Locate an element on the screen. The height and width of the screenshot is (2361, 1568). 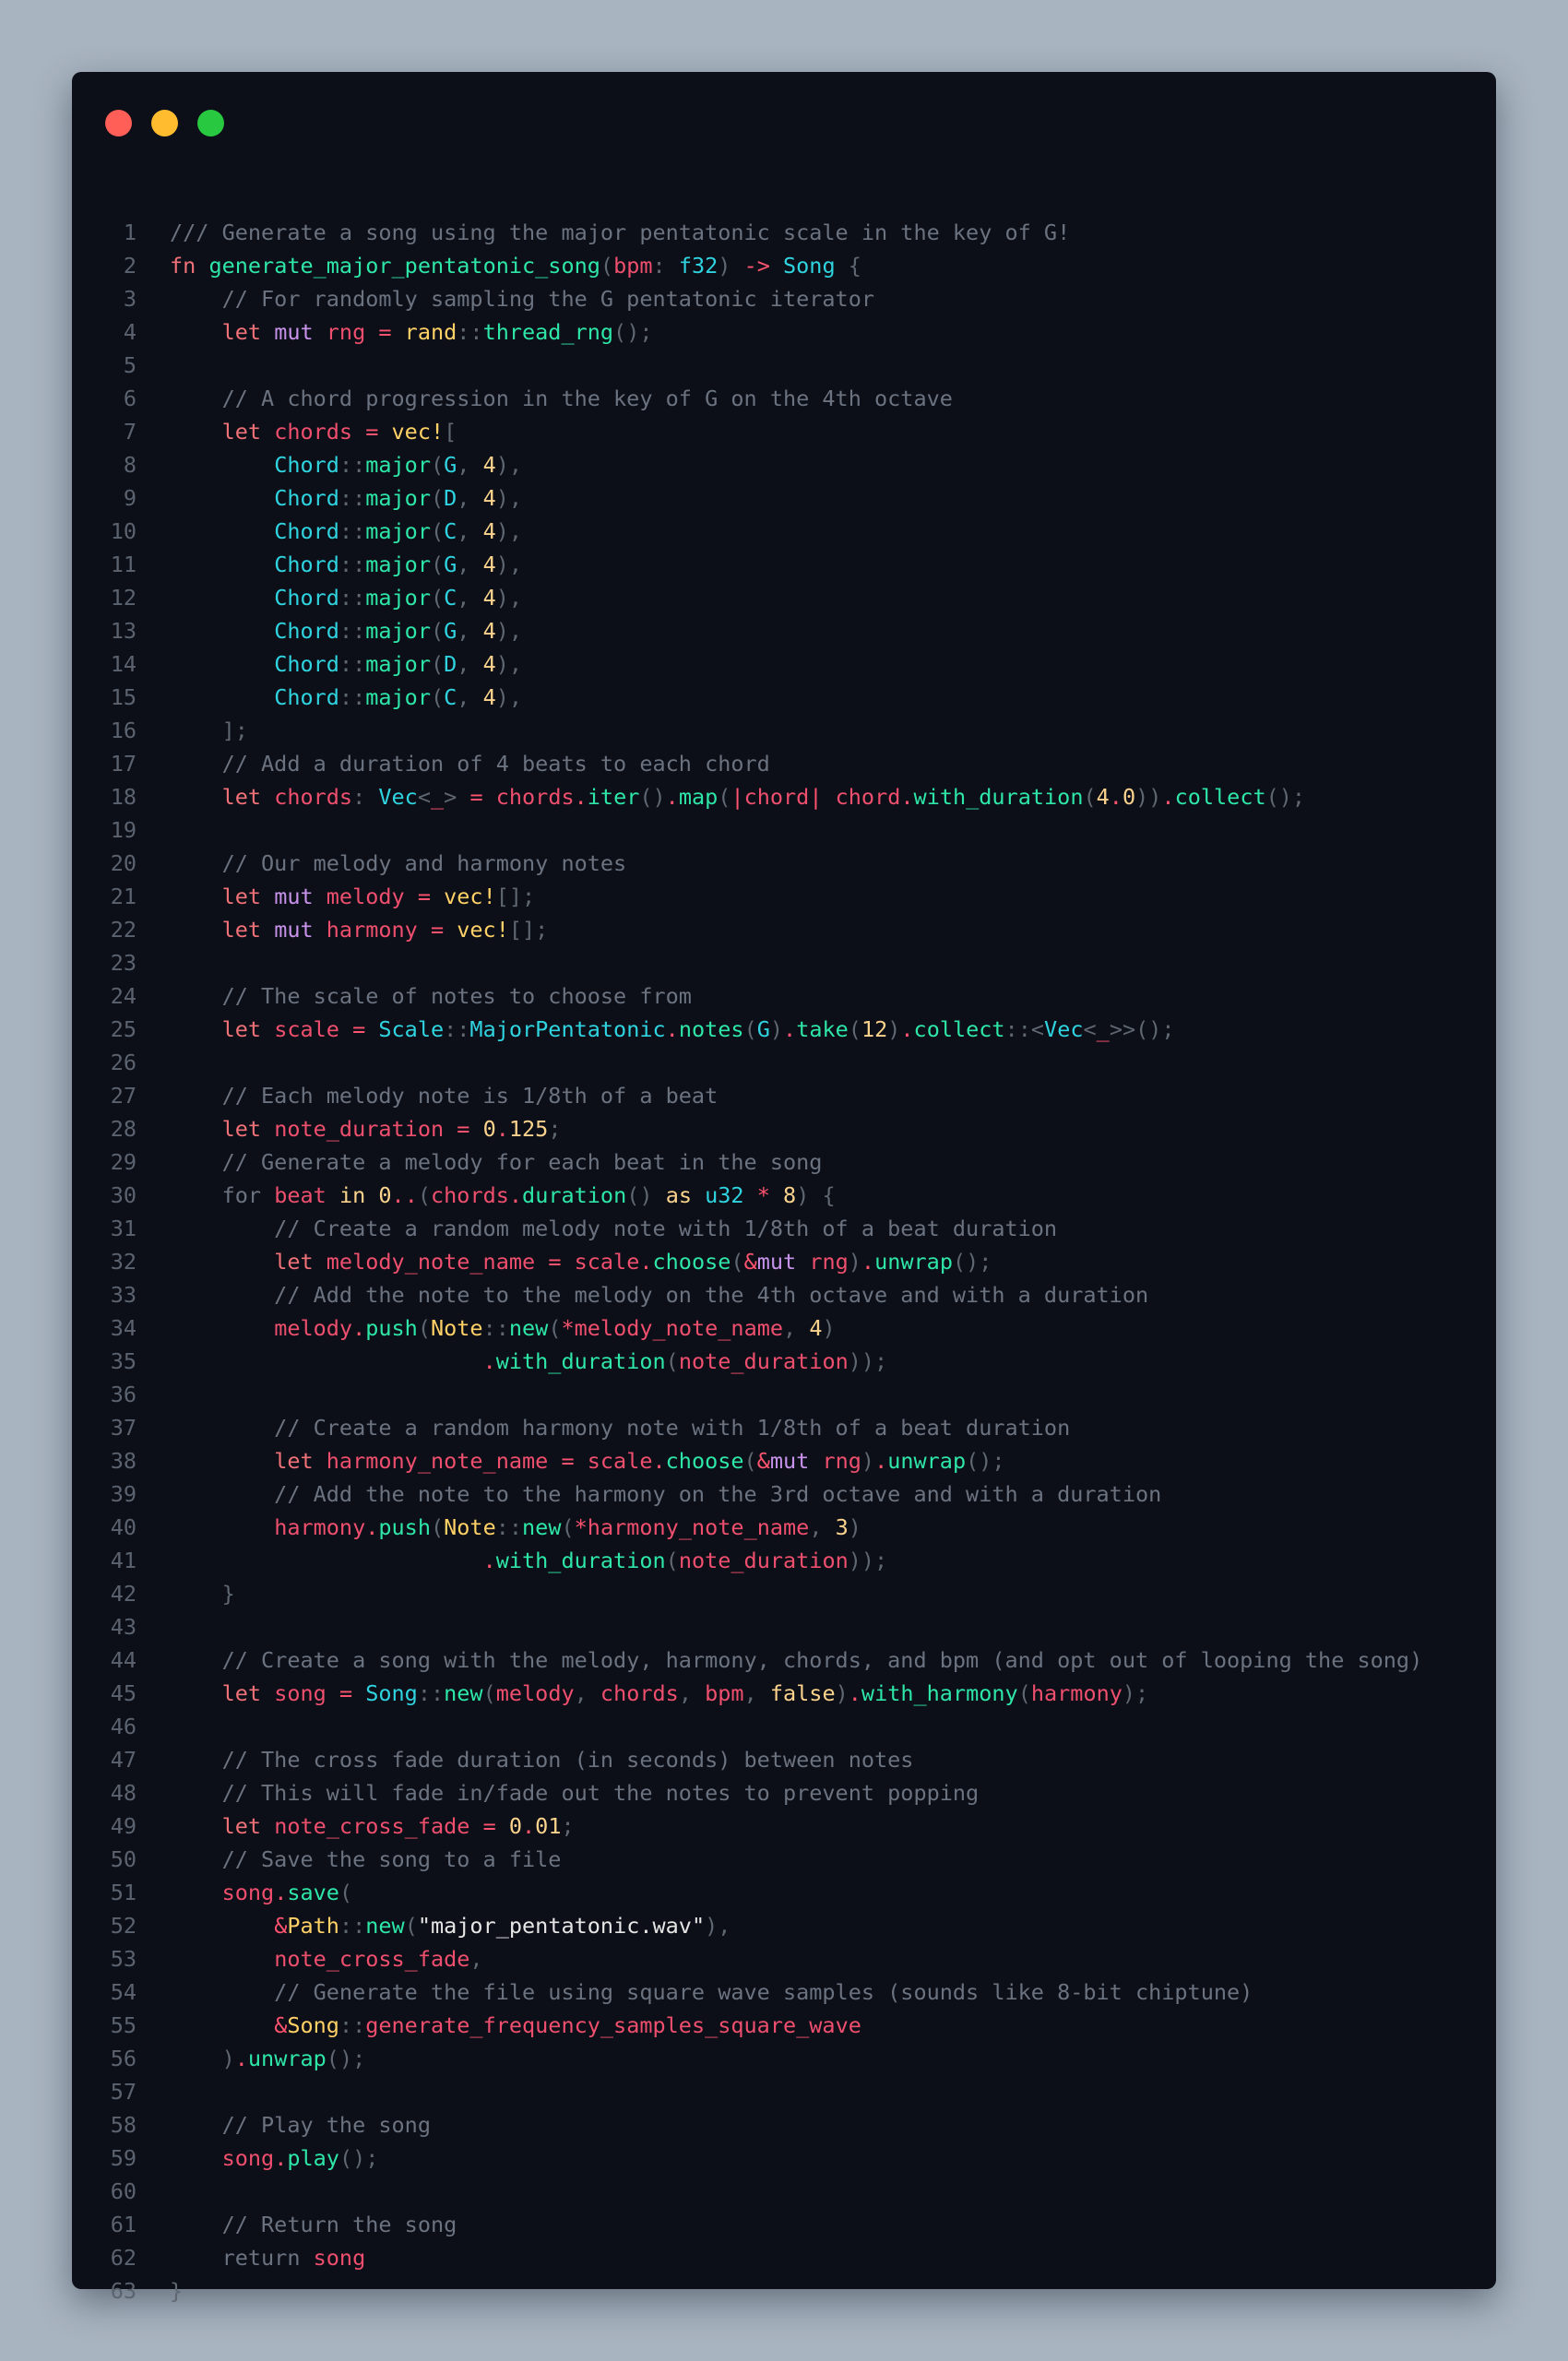
code-token: thread_rng is located at coordinates (548, 332).